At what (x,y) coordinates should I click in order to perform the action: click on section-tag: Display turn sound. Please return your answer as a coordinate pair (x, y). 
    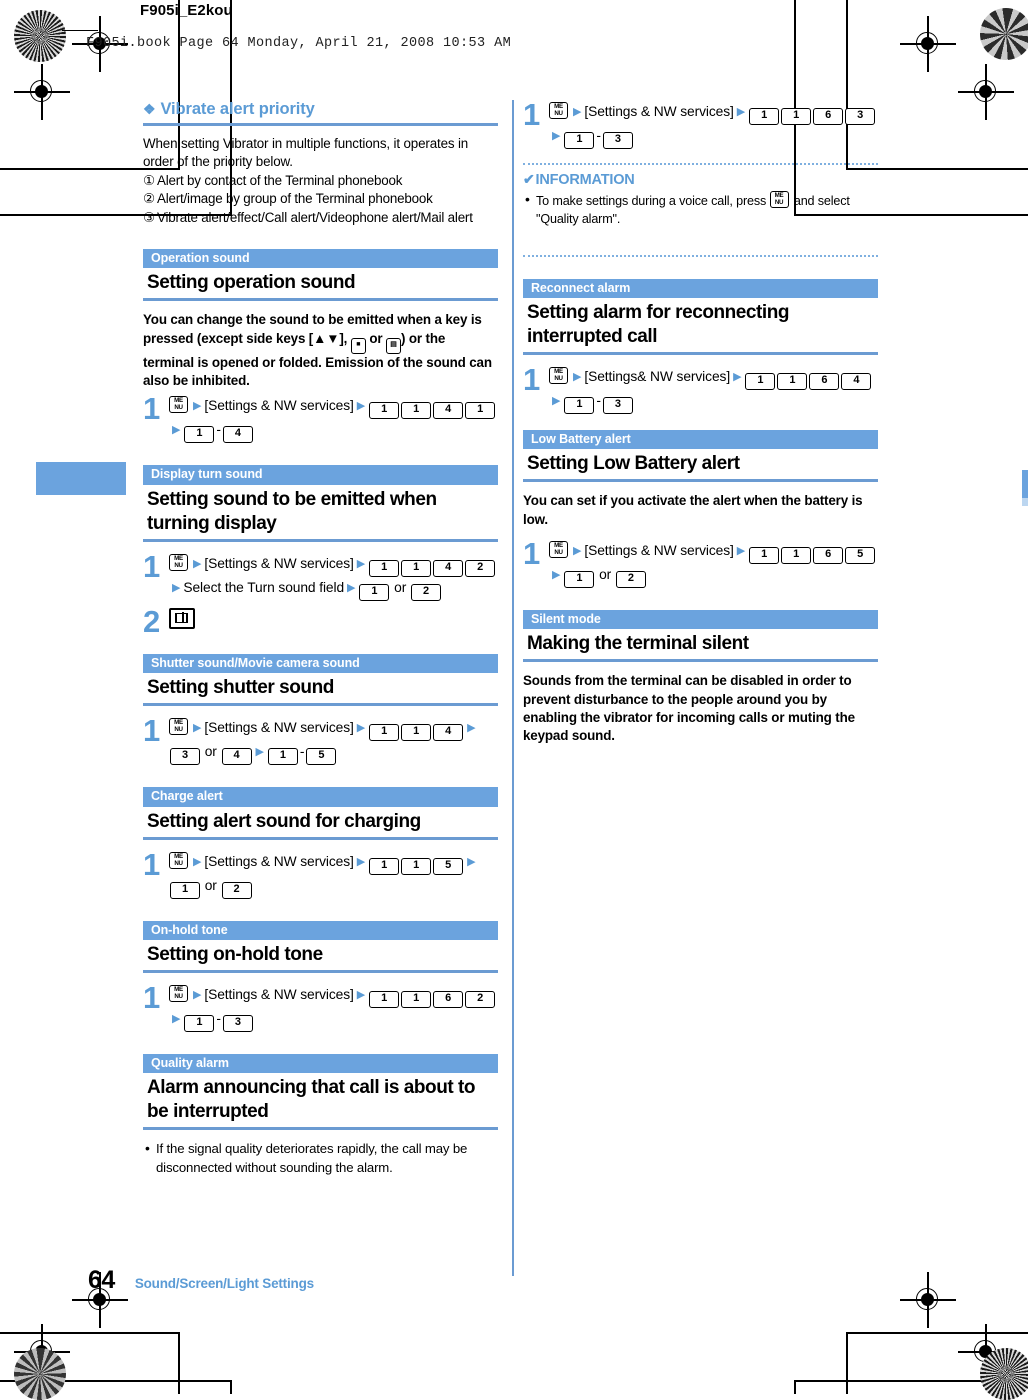
    Looking at the image, I should click on (320, 475).